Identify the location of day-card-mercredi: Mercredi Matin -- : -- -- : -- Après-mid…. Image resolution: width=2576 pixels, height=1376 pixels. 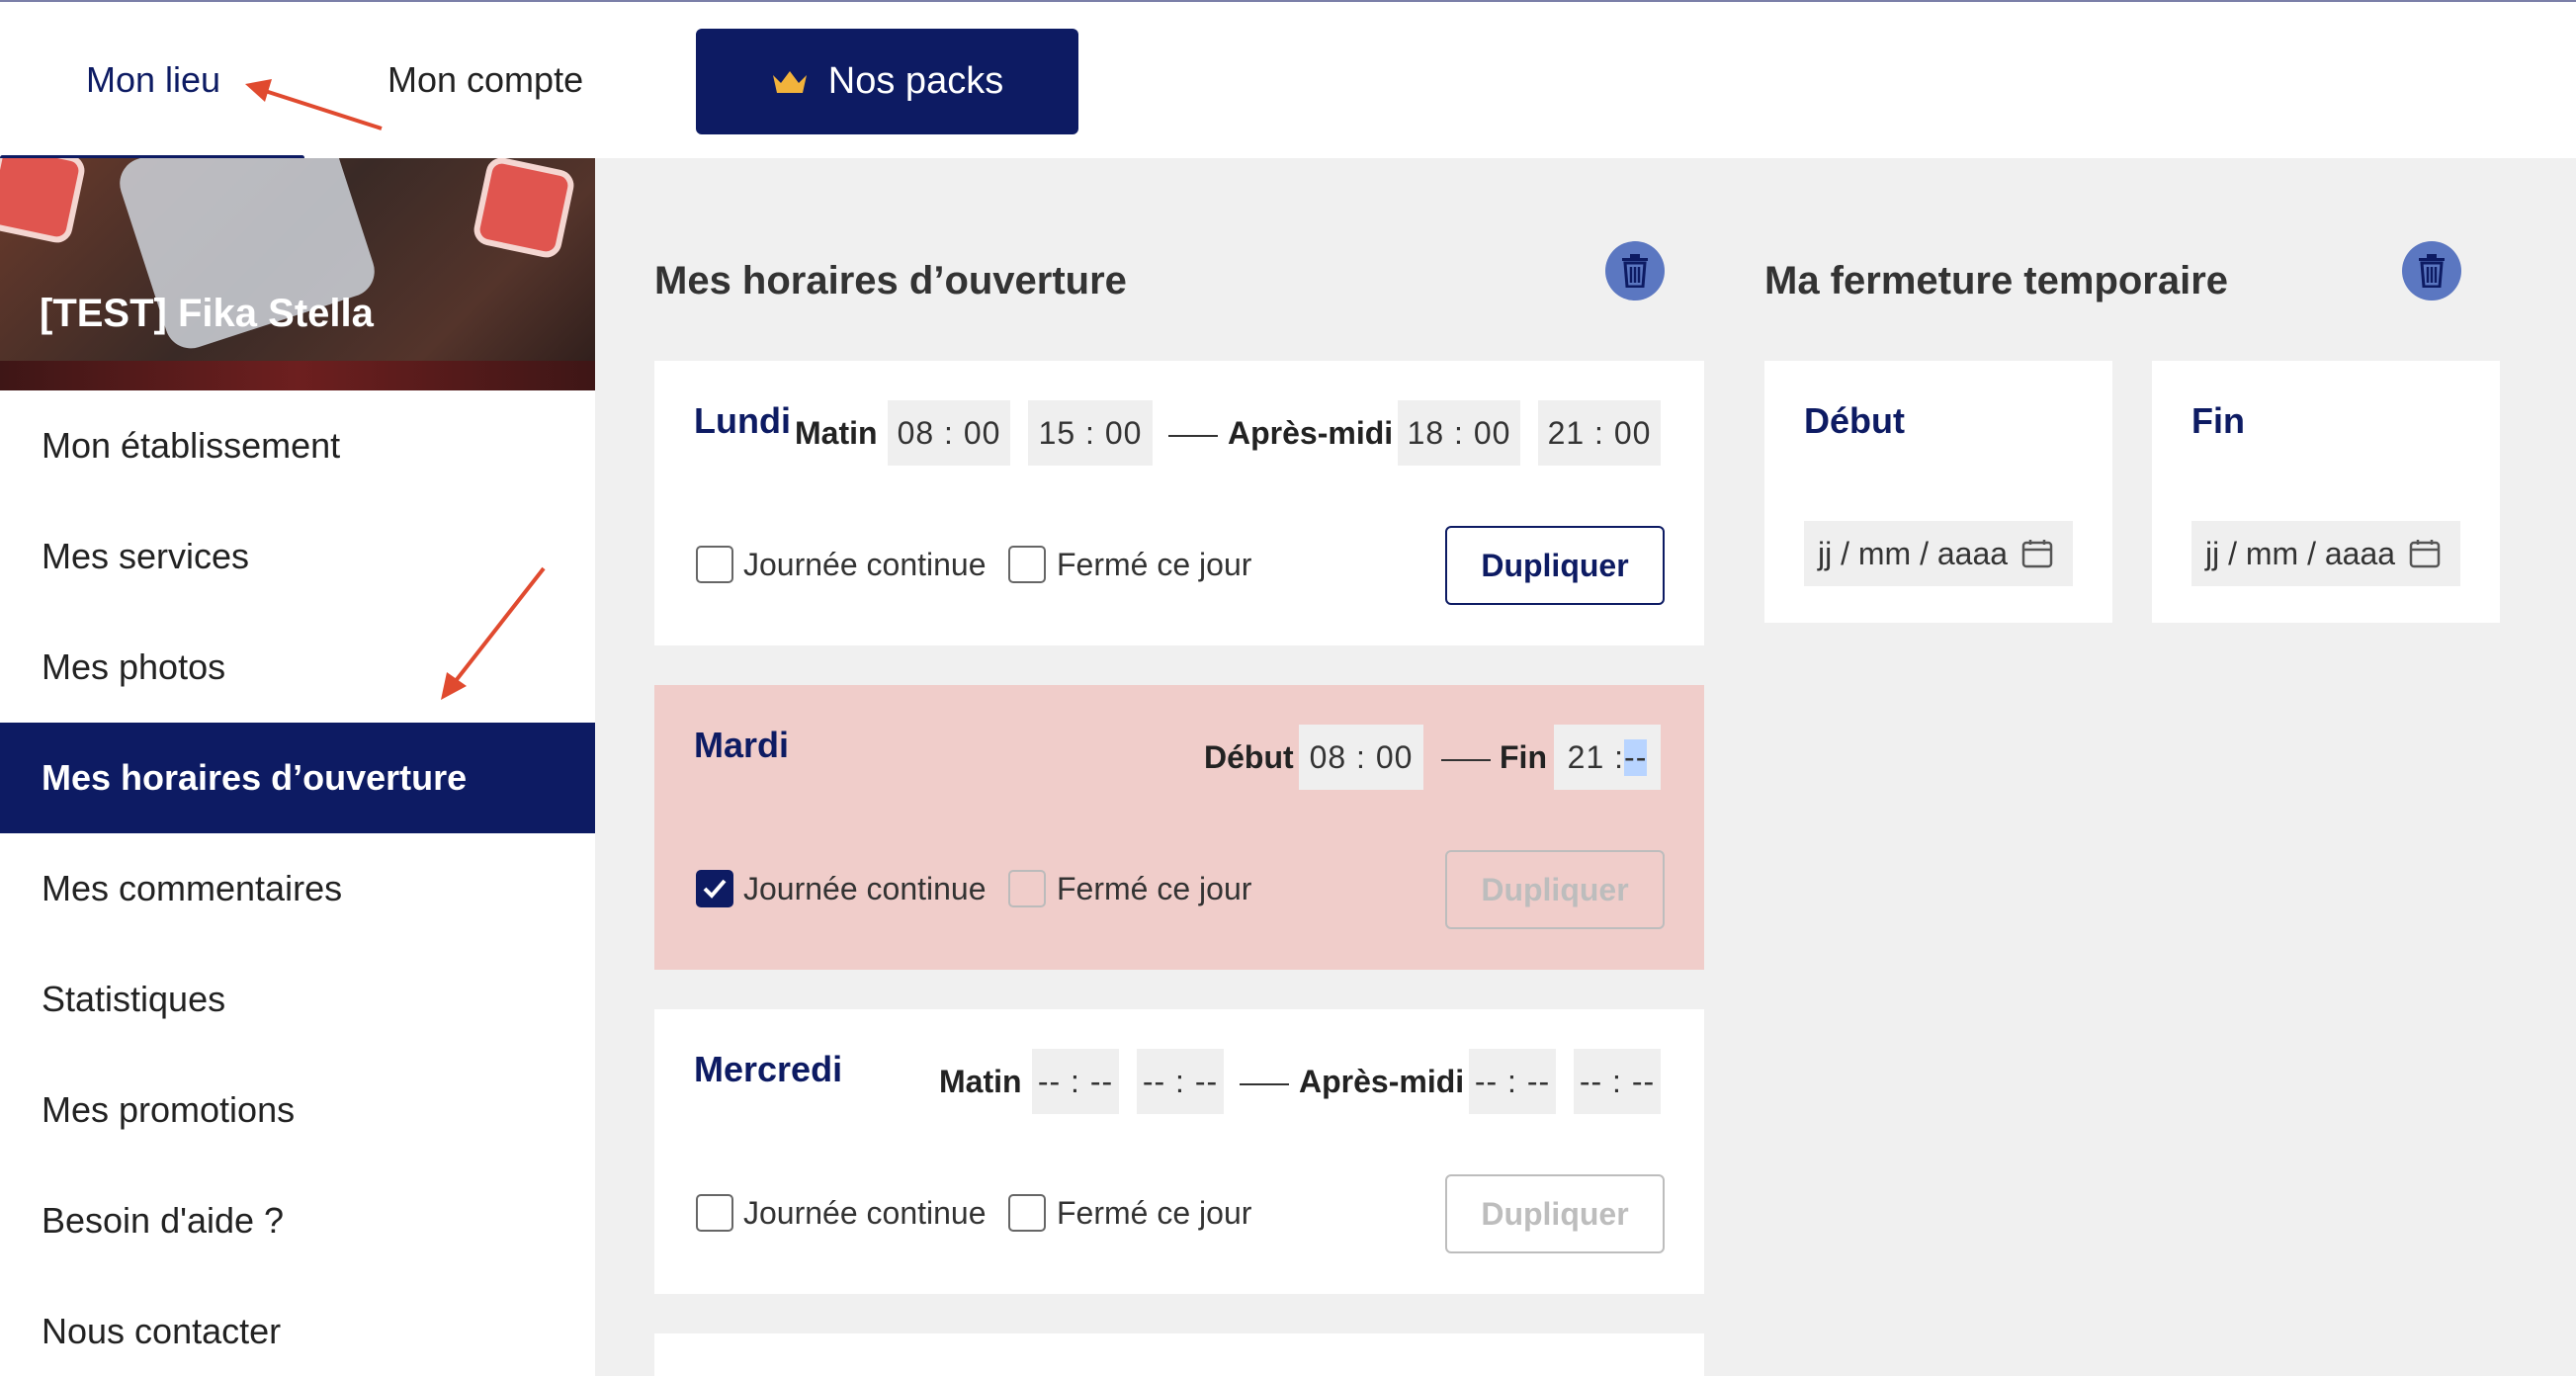
(1179, 1151).